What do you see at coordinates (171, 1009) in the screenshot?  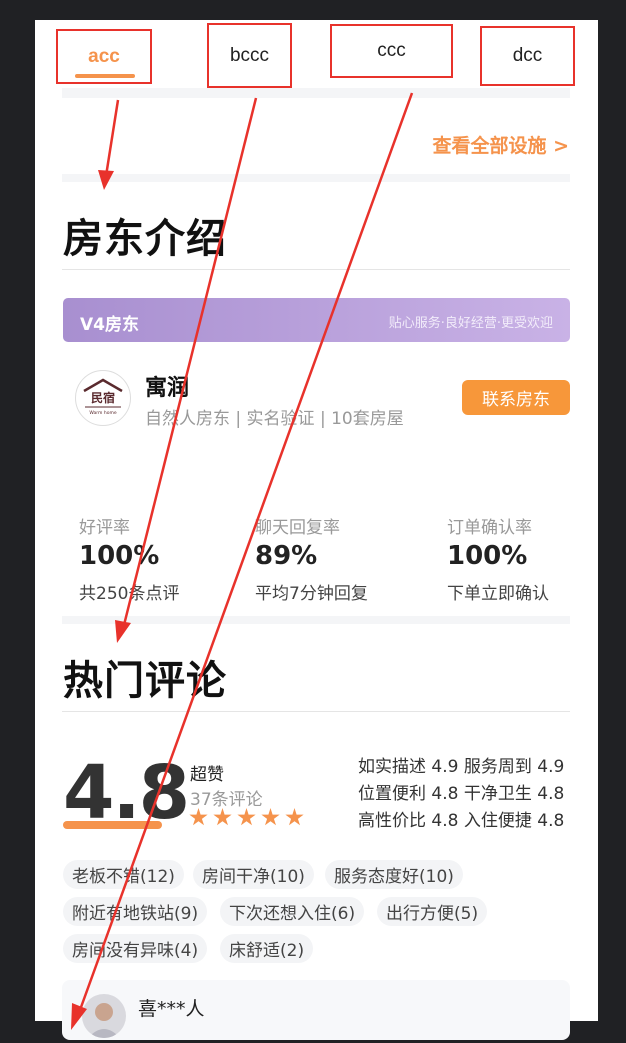 I see `reviewer-name: 喜***人` at bounding box center [171, 1009].